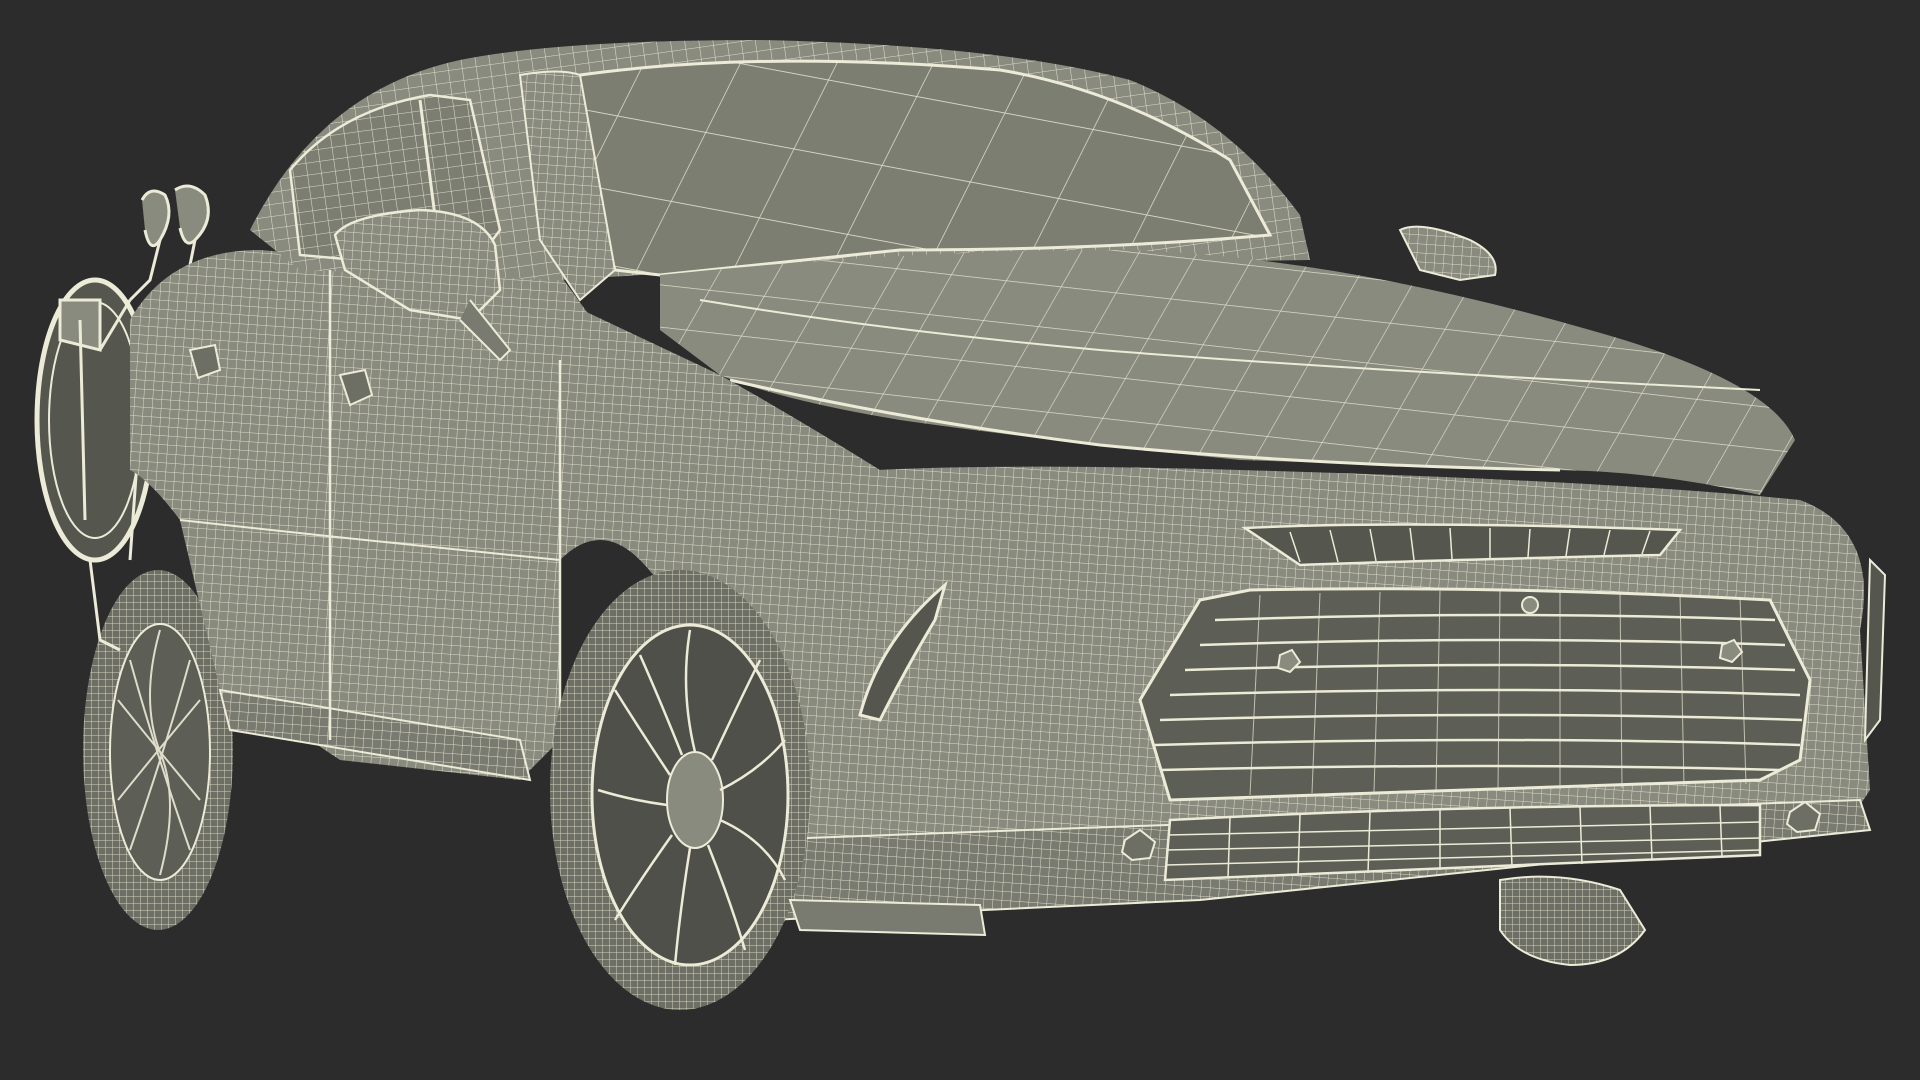 This screenshot has width=1920, height=1080. I want to click on front-wheel-right, so click(1573, 921).